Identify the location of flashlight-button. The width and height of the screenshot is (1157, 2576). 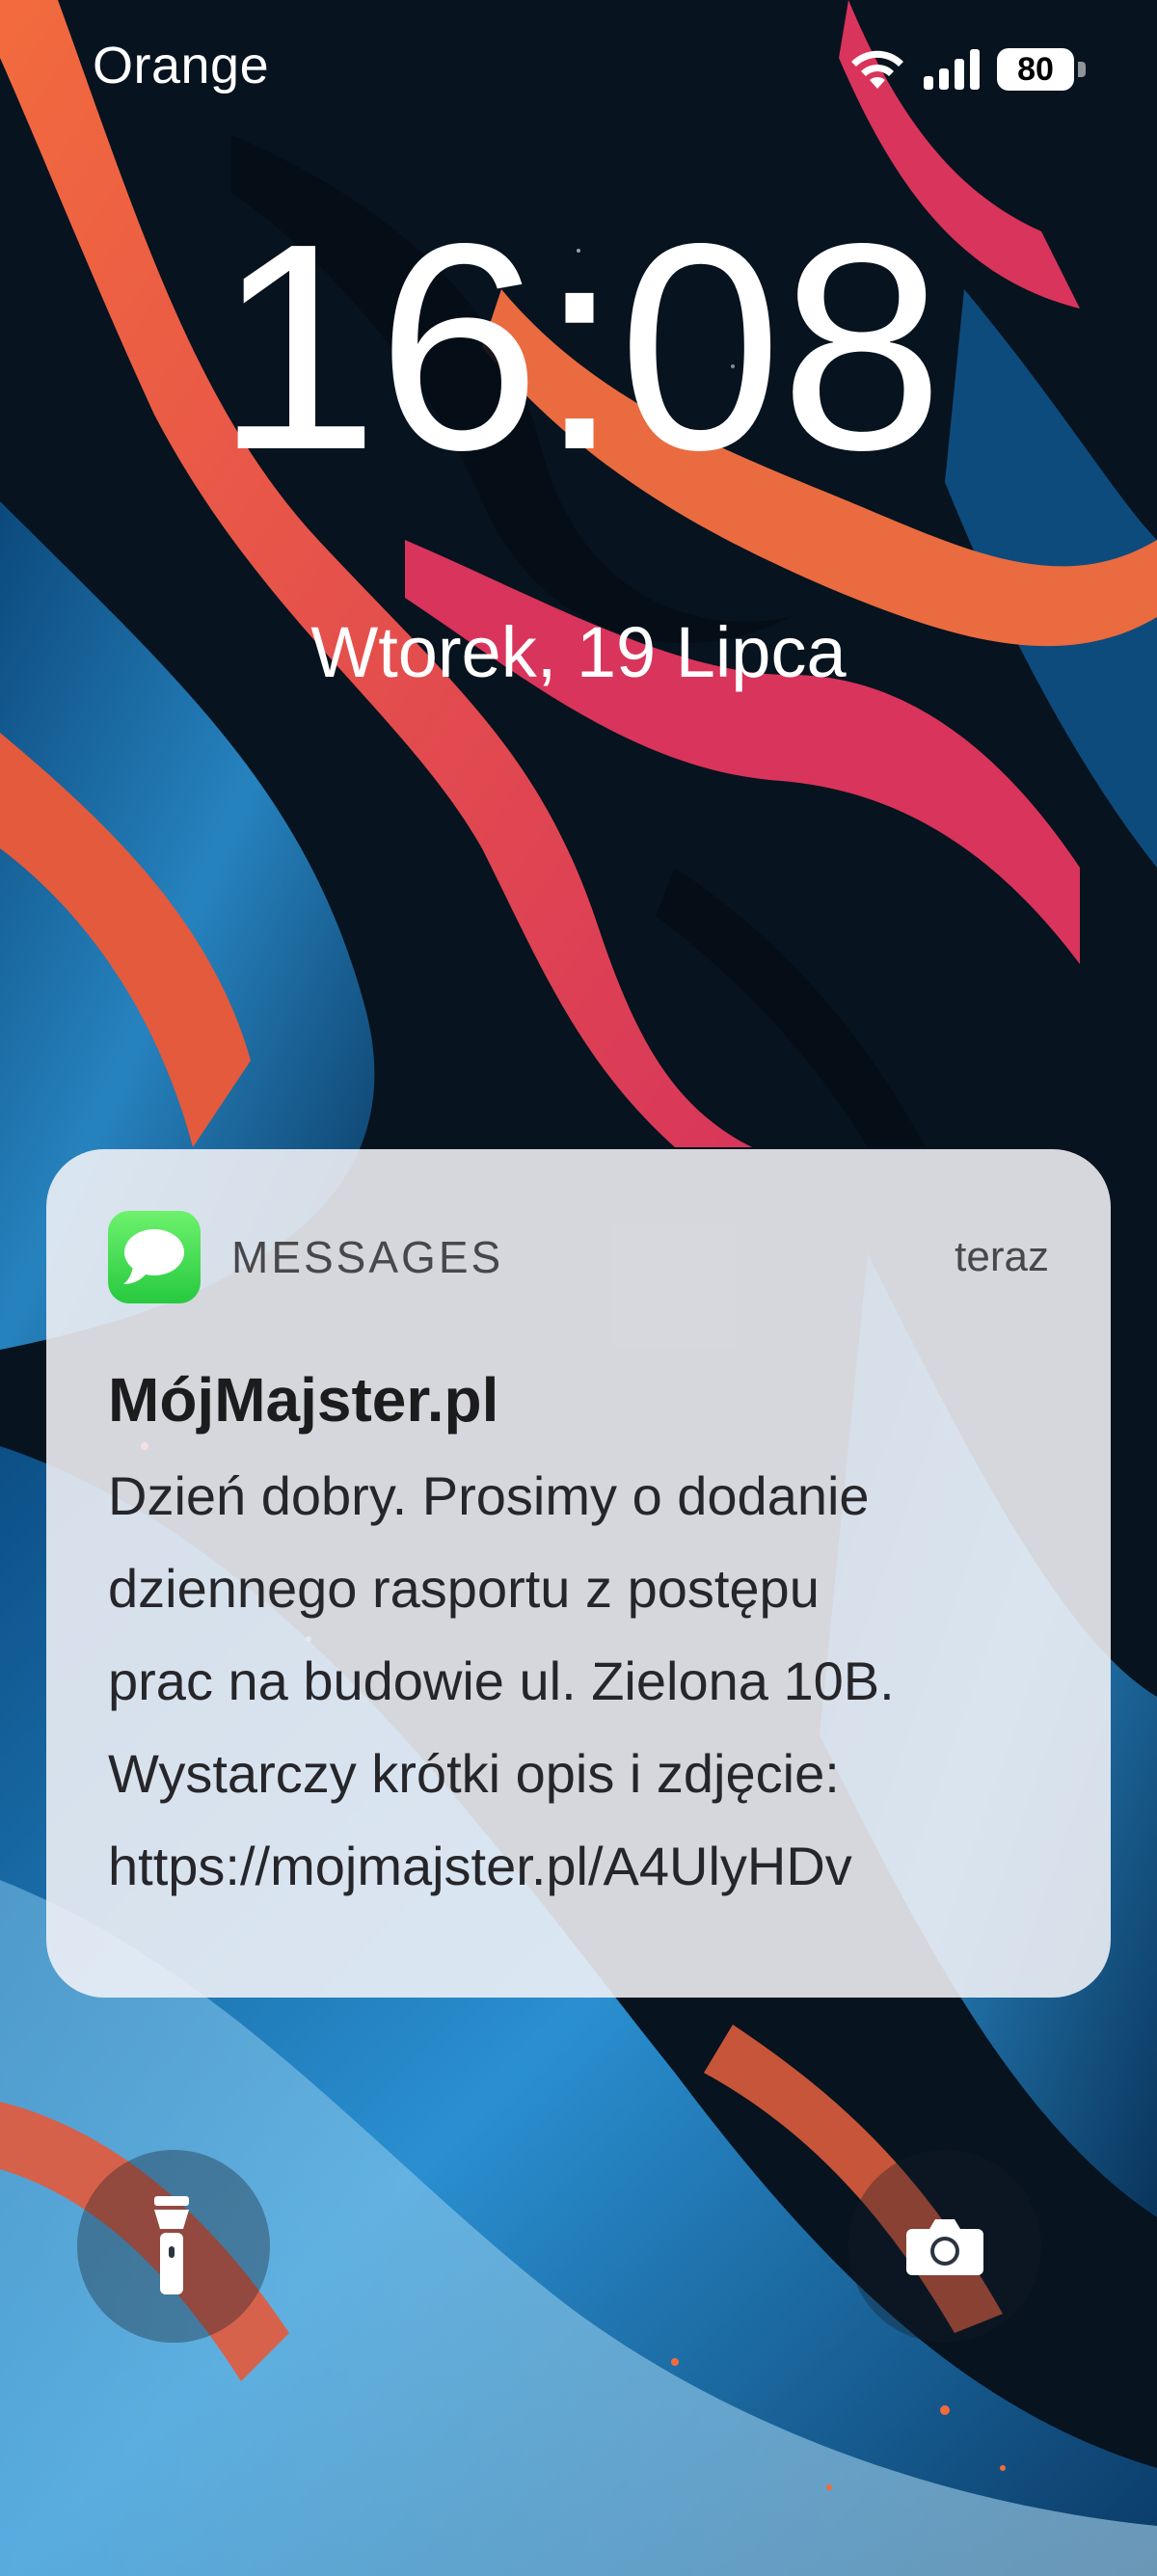
(173, 2247).